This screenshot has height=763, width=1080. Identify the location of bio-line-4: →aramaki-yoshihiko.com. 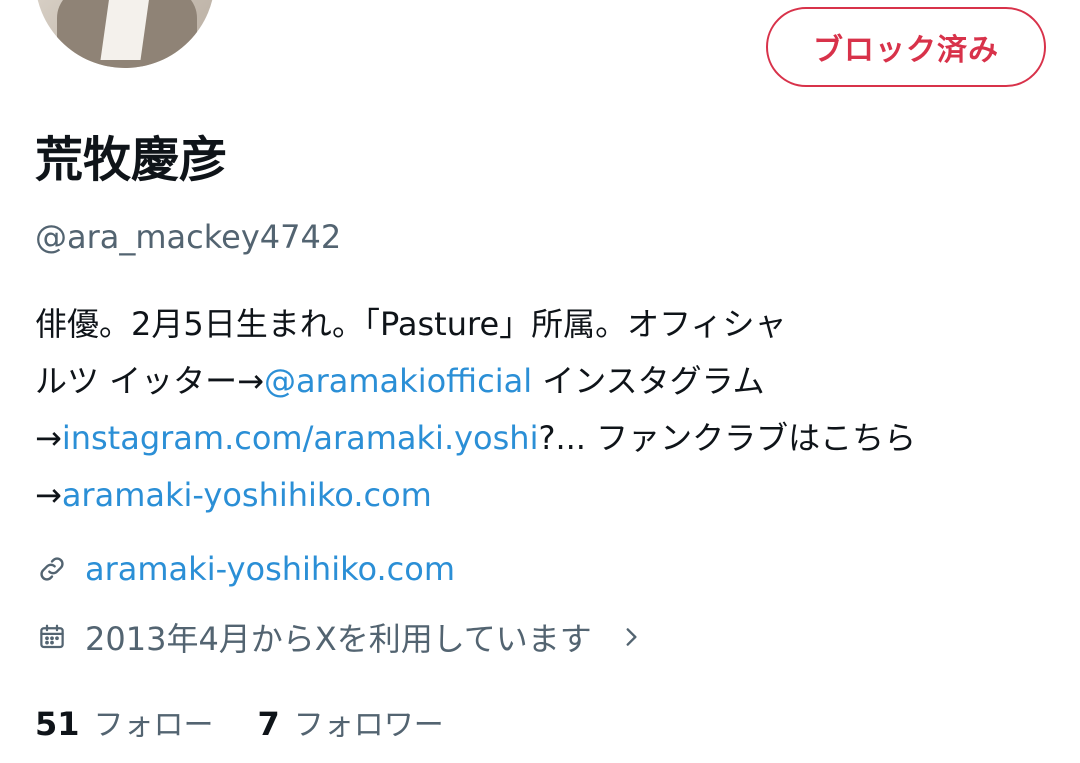
(525, 495).